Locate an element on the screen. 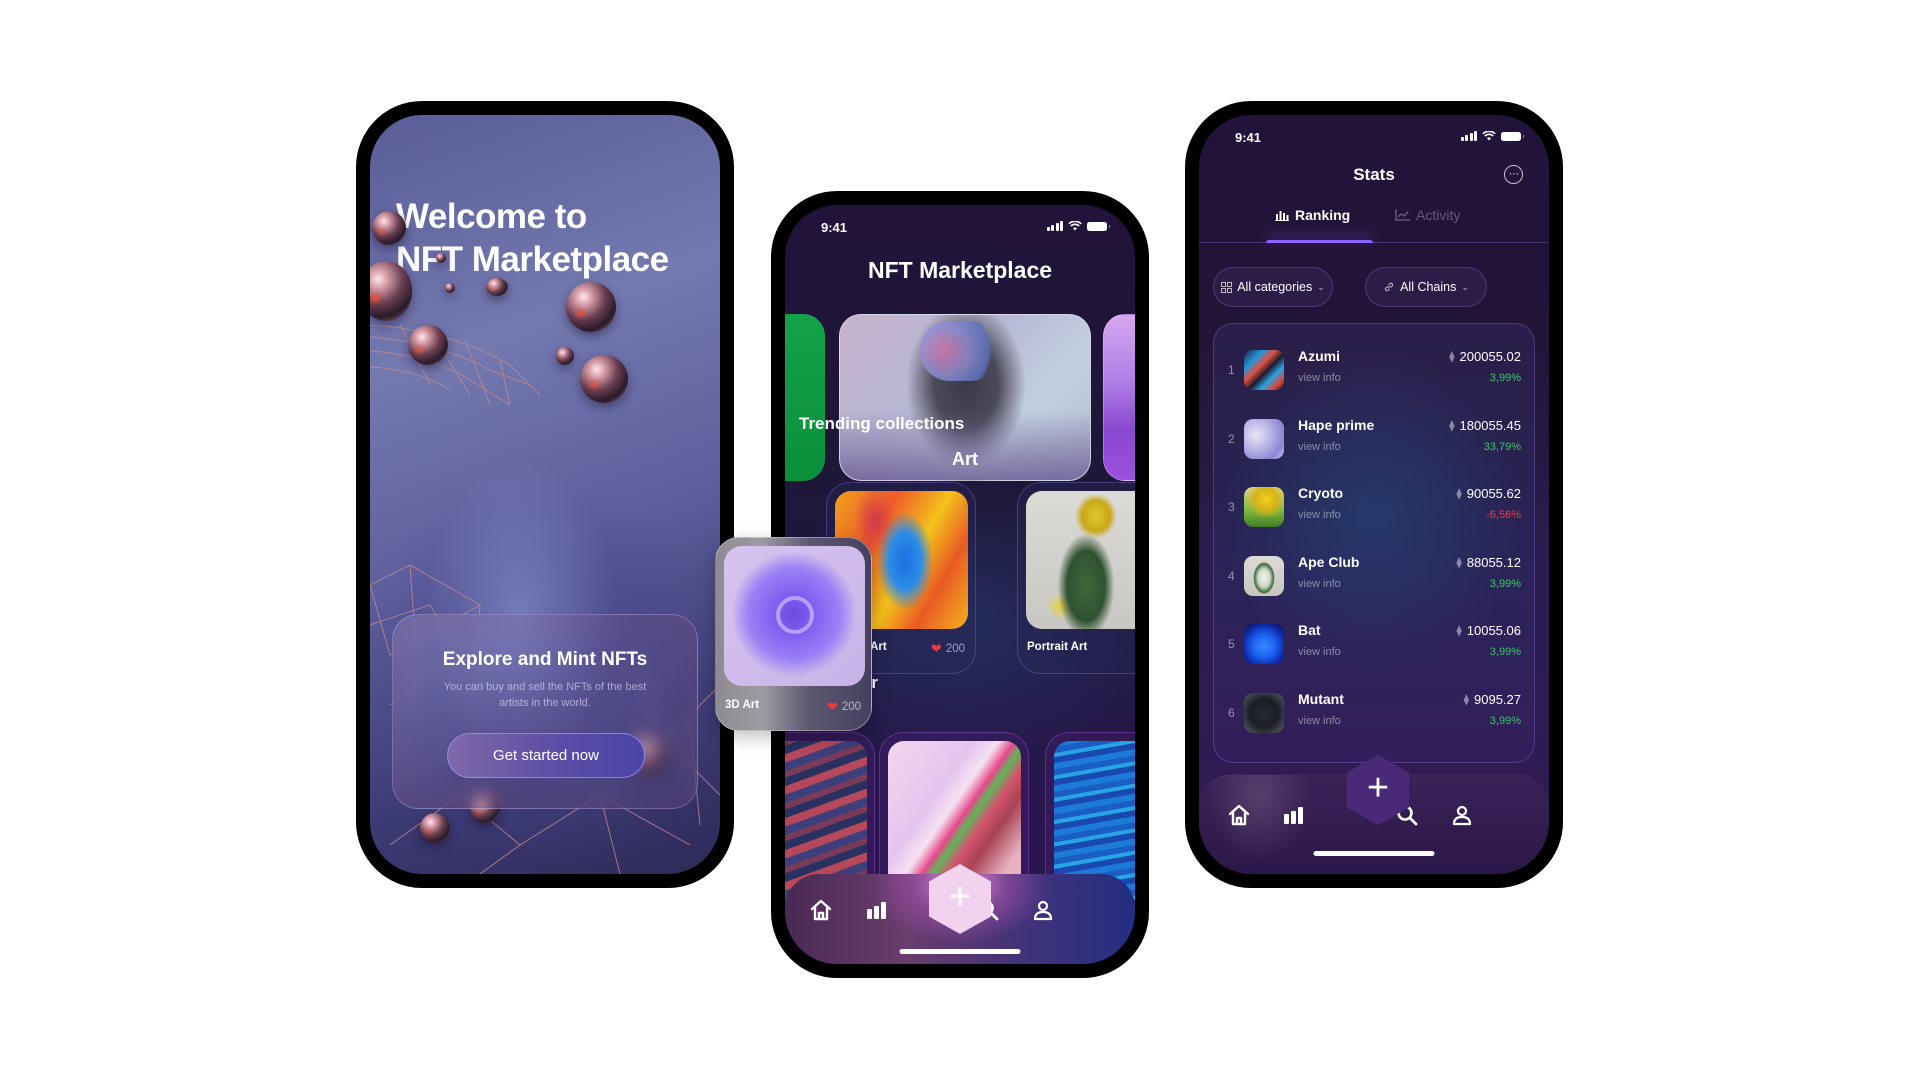  price-change: 33,79% is located at coordinates (1502, 447).